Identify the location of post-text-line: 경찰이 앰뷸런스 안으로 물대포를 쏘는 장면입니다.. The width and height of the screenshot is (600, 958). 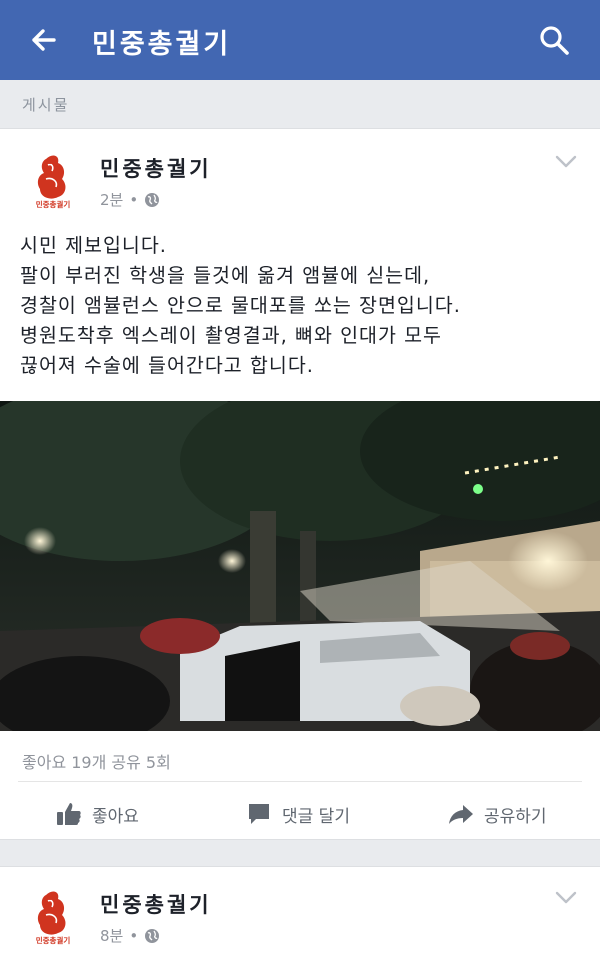
(240, 305).